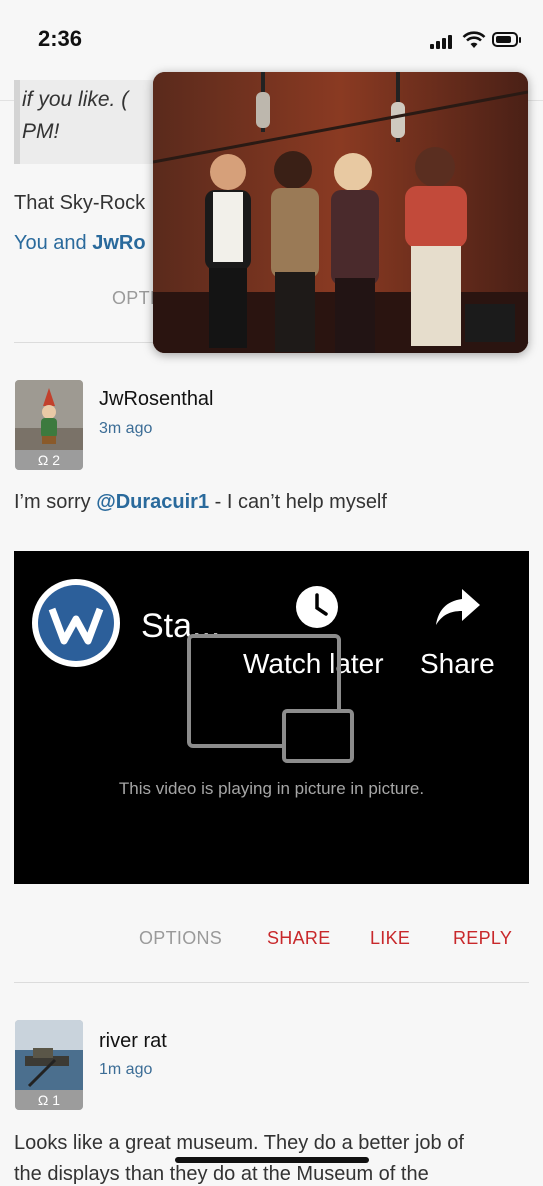  Describe the element at coordinates (55, 502) in the screenshot. I see `post-text-prefix: I’m sorry` at that location.